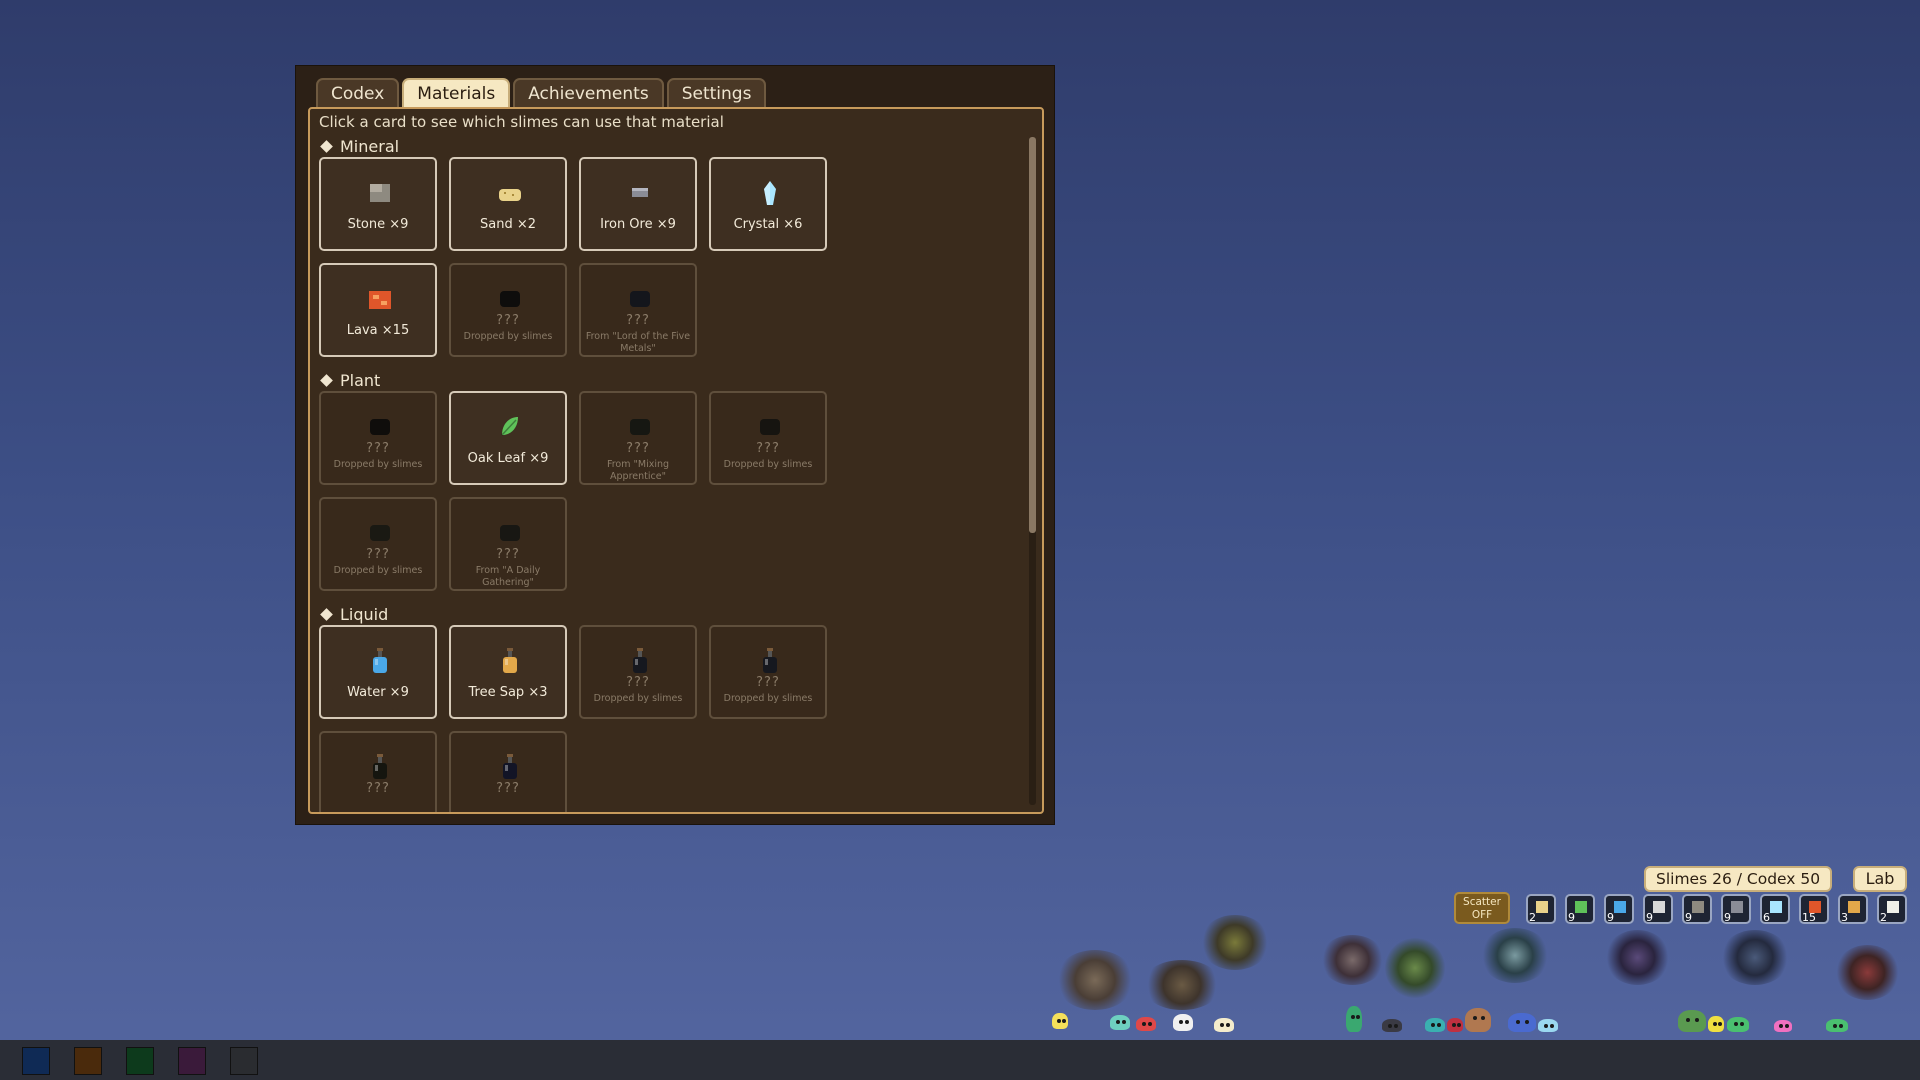 The image size is (1920, 1080). I want to click on hotbar-slot: 6, so click(1775, 909).